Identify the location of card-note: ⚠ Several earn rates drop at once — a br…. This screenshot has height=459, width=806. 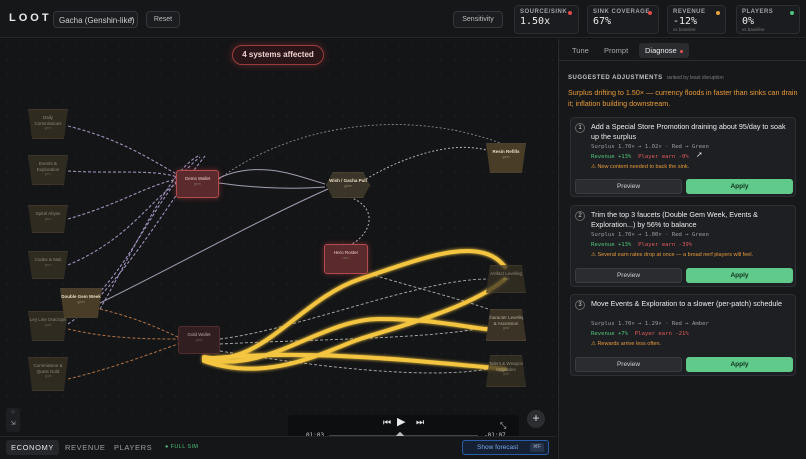
(672, 255).